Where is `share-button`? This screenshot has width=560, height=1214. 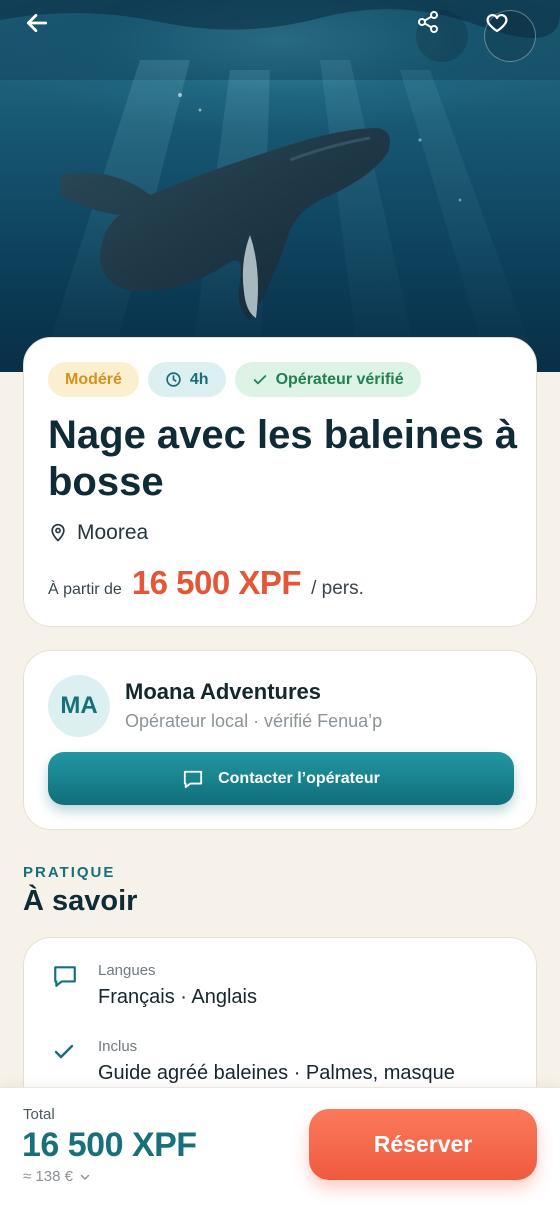 share-button is located at coordinates (442, 36).